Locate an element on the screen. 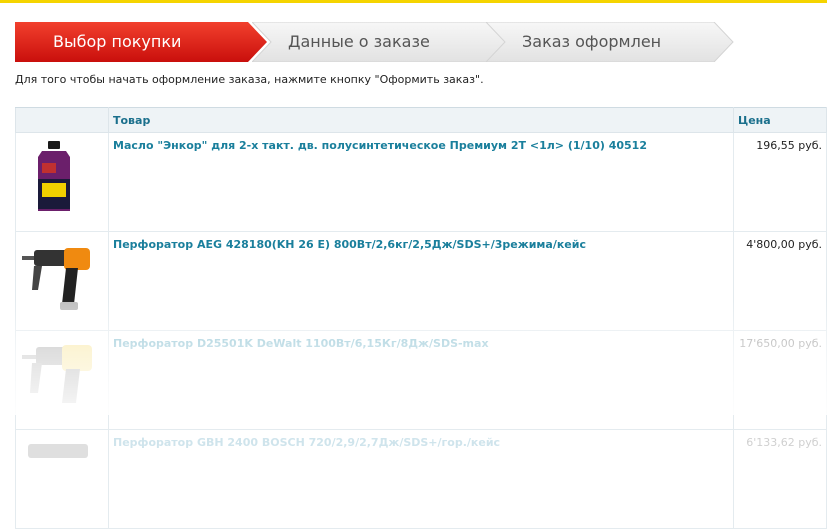 The image size is (827, 529). product-price: 4'800,00 руб. is located at coordinates (780, 281).